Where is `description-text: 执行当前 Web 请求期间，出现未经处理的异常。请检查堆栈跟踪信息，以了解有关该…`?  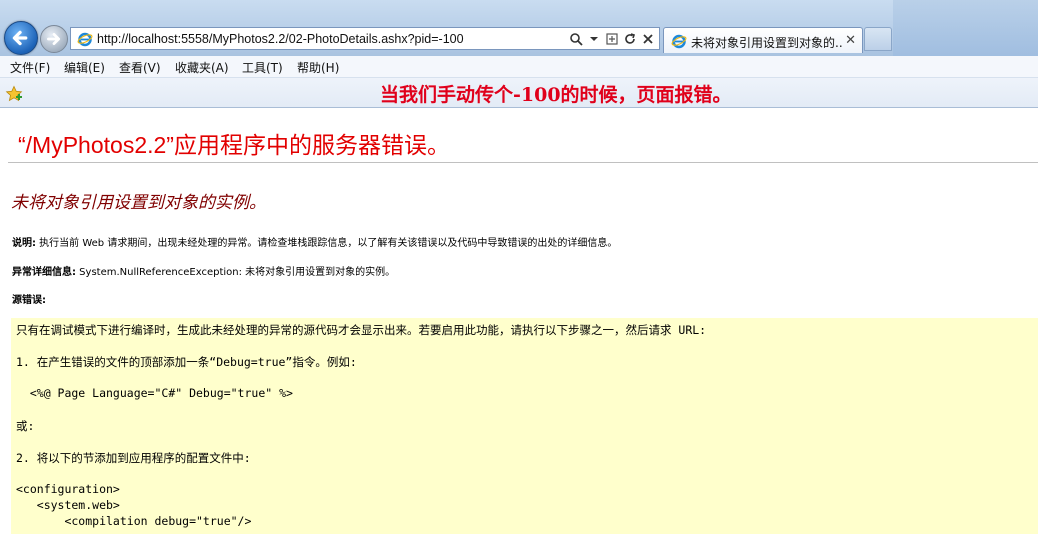
description-text: 执行当前 Web 请求期间，出现未经处理的异常。请检查堆栈跟踪信息，以了解有关该… is located at coordinates (327, 243).